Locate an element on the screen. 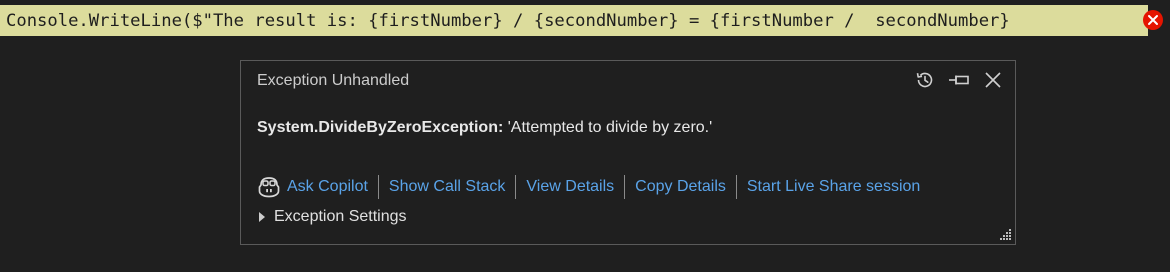 This screenshot has width=1170, height=272. exception-settings-toggle: Exception Settings is located at coordinates (333, 217).